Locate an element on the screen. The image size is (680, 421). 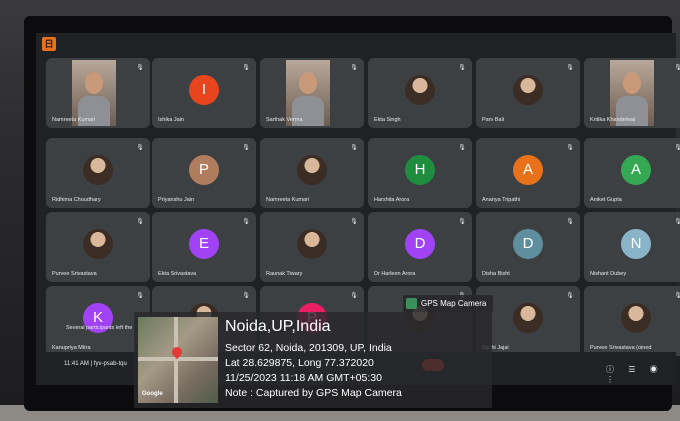
bottom-right-controls: ⓘ ☰ ◉ ⋮ is located at coordinates (643, 374).